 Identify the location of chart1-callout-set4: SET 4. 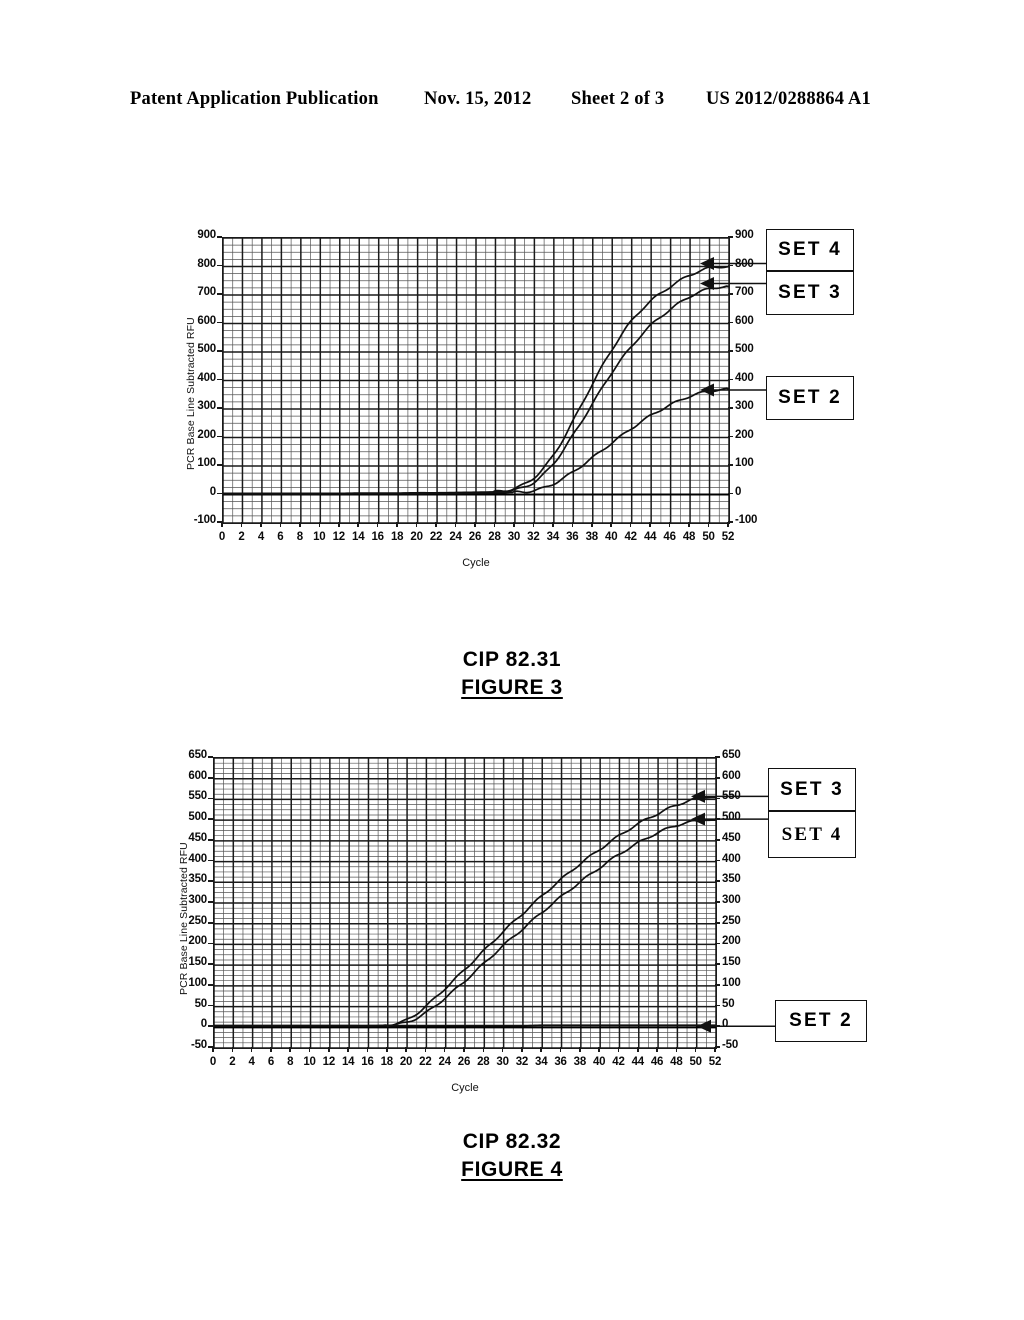
(810, 250).